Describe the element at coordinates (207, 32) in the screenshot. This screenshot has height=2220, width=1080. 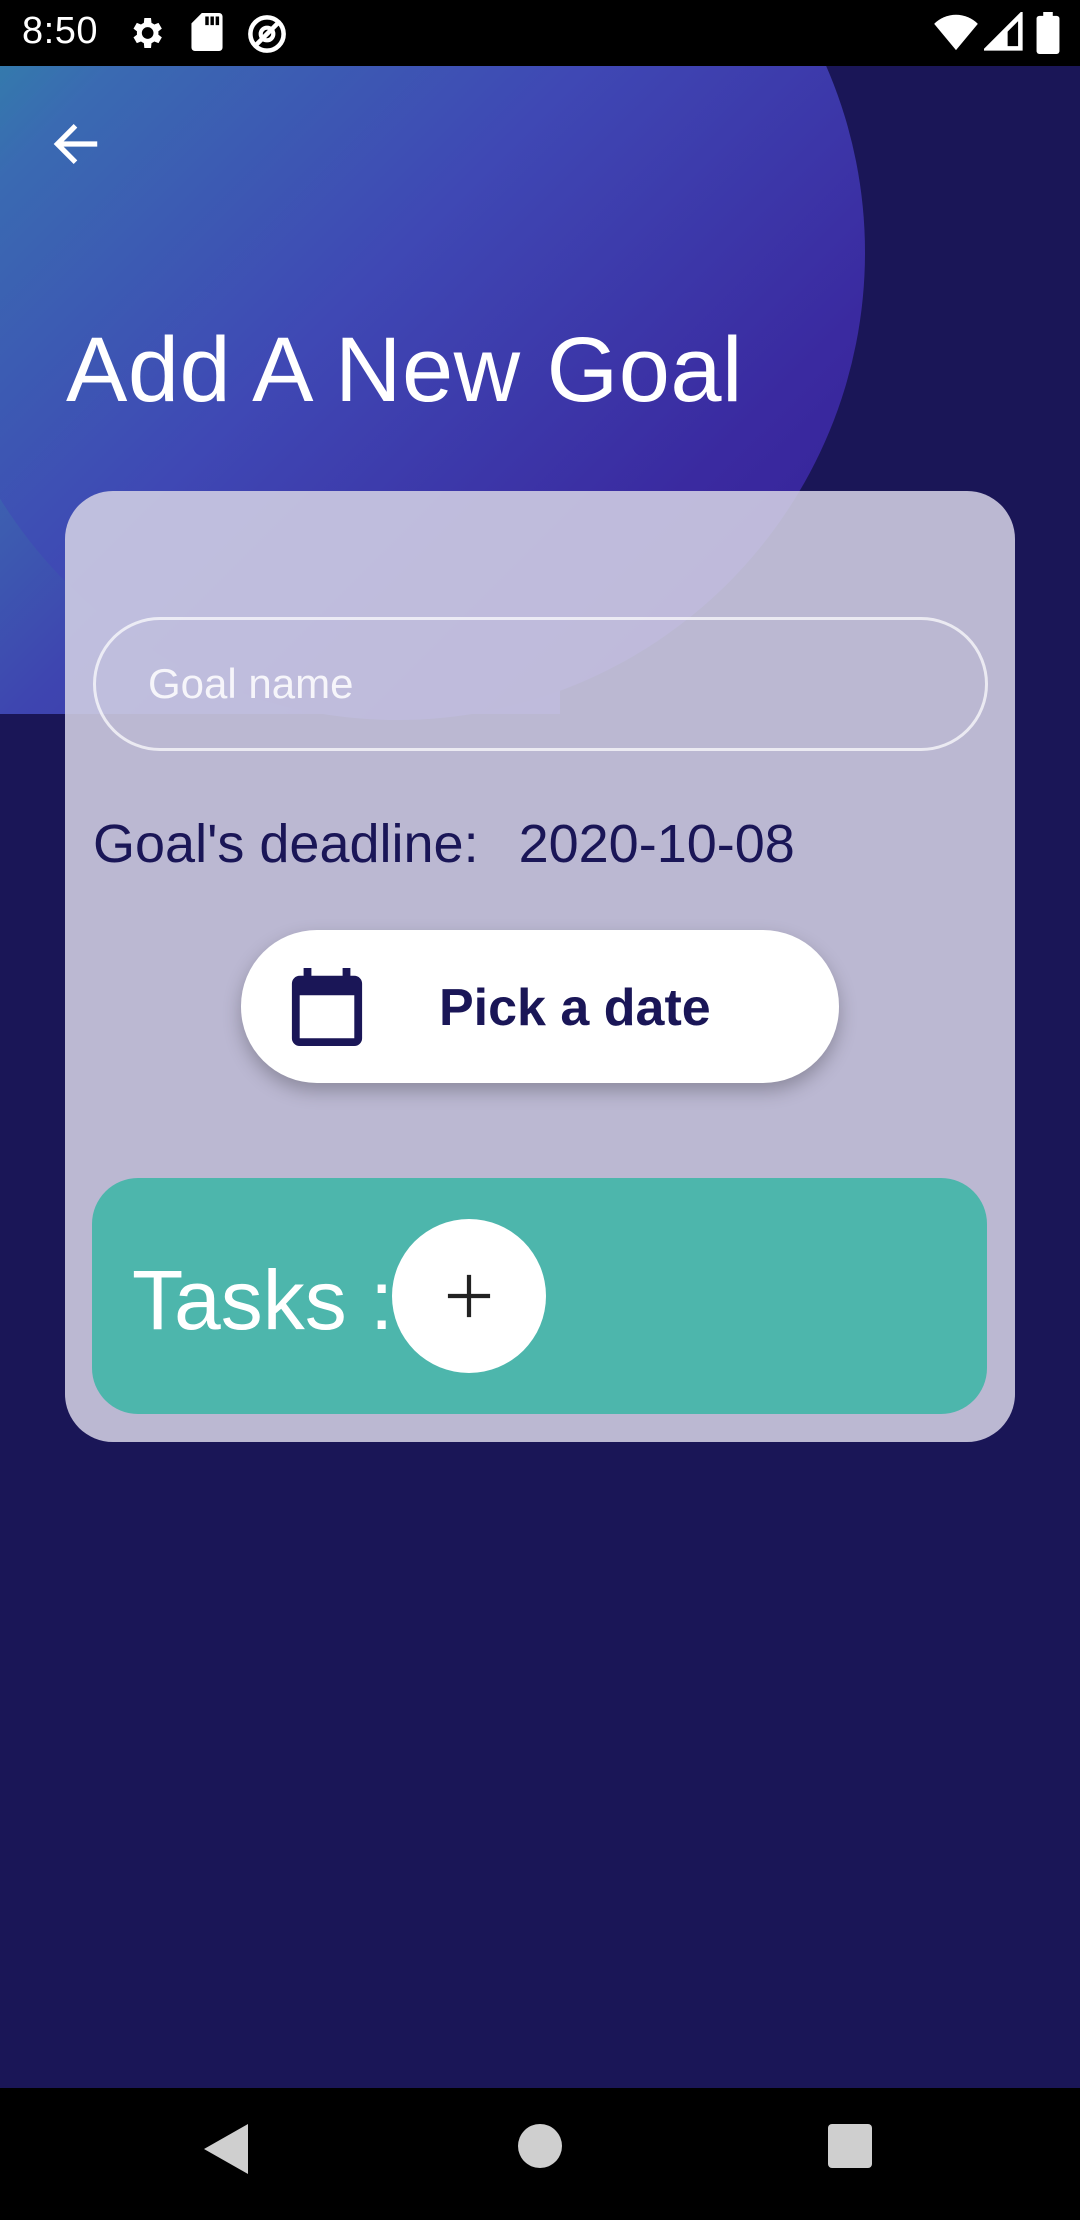
I see `sd-card-icon` at that location.